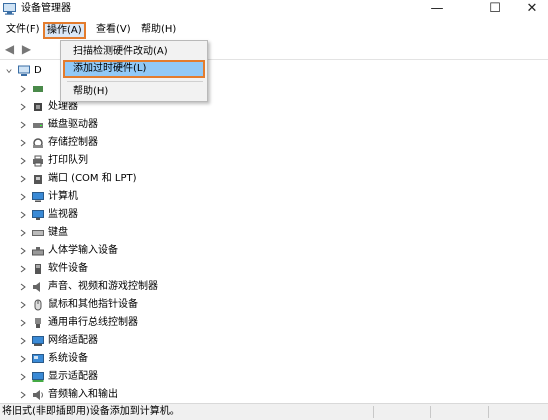 The image size is (548, 420). Describe the element at coordinates (38, 179) in the screenshot. I see `port-icon` at that location.